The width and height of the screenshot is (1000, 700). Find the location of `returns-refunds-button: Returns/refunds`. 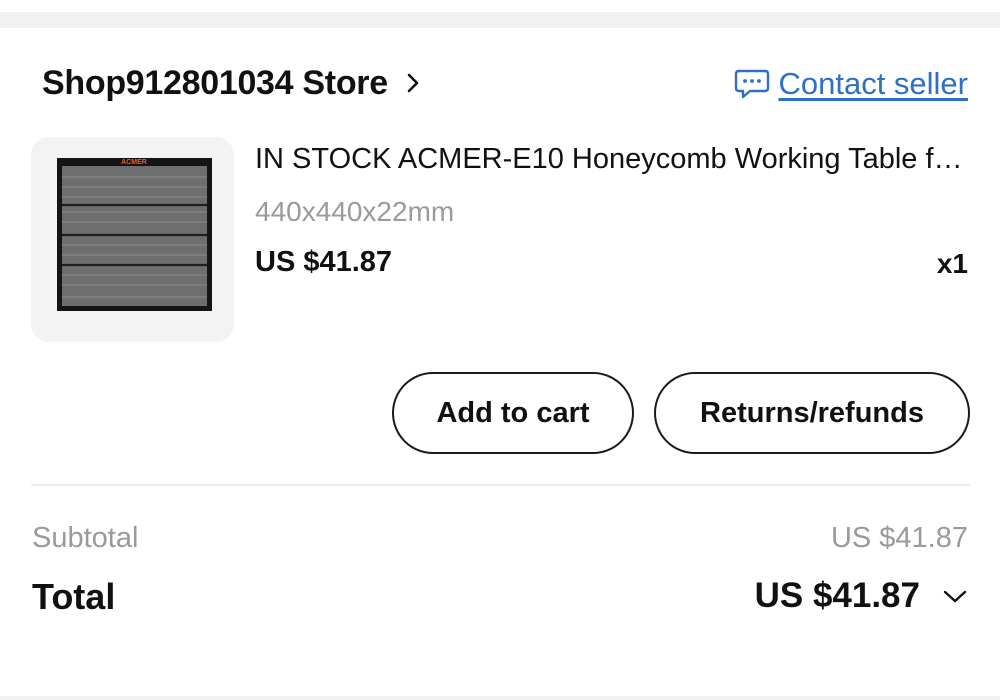

returns-refunds-button: Returns/refunds is located at coordinates (812, 413).